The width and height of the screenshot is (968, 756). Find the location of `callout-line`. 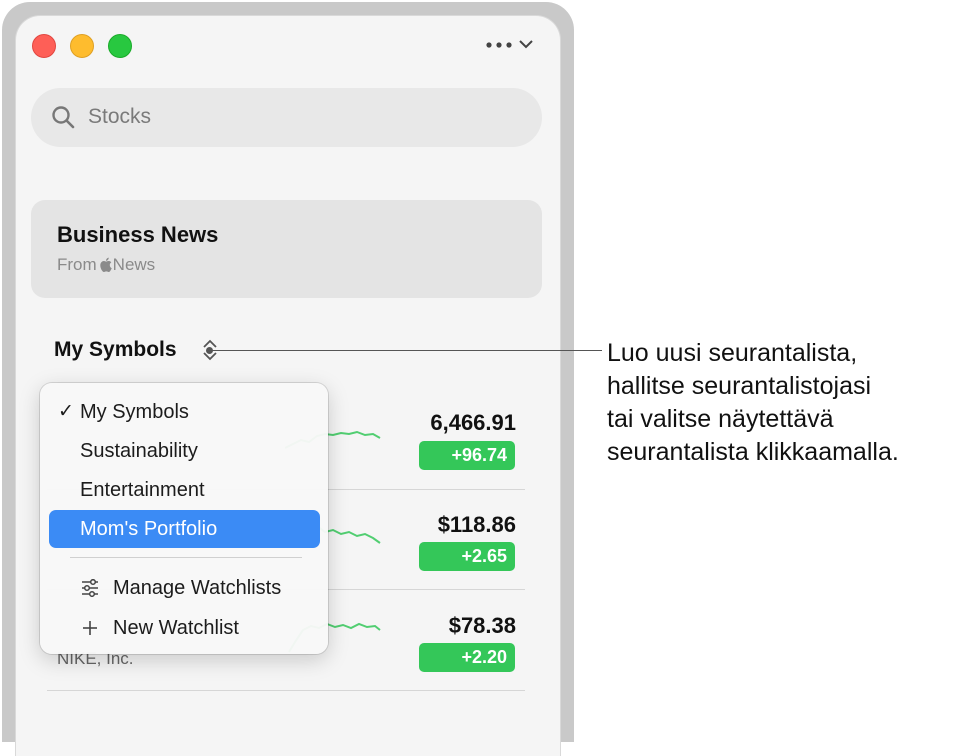

callout-line is located at coordinates (406, 350).